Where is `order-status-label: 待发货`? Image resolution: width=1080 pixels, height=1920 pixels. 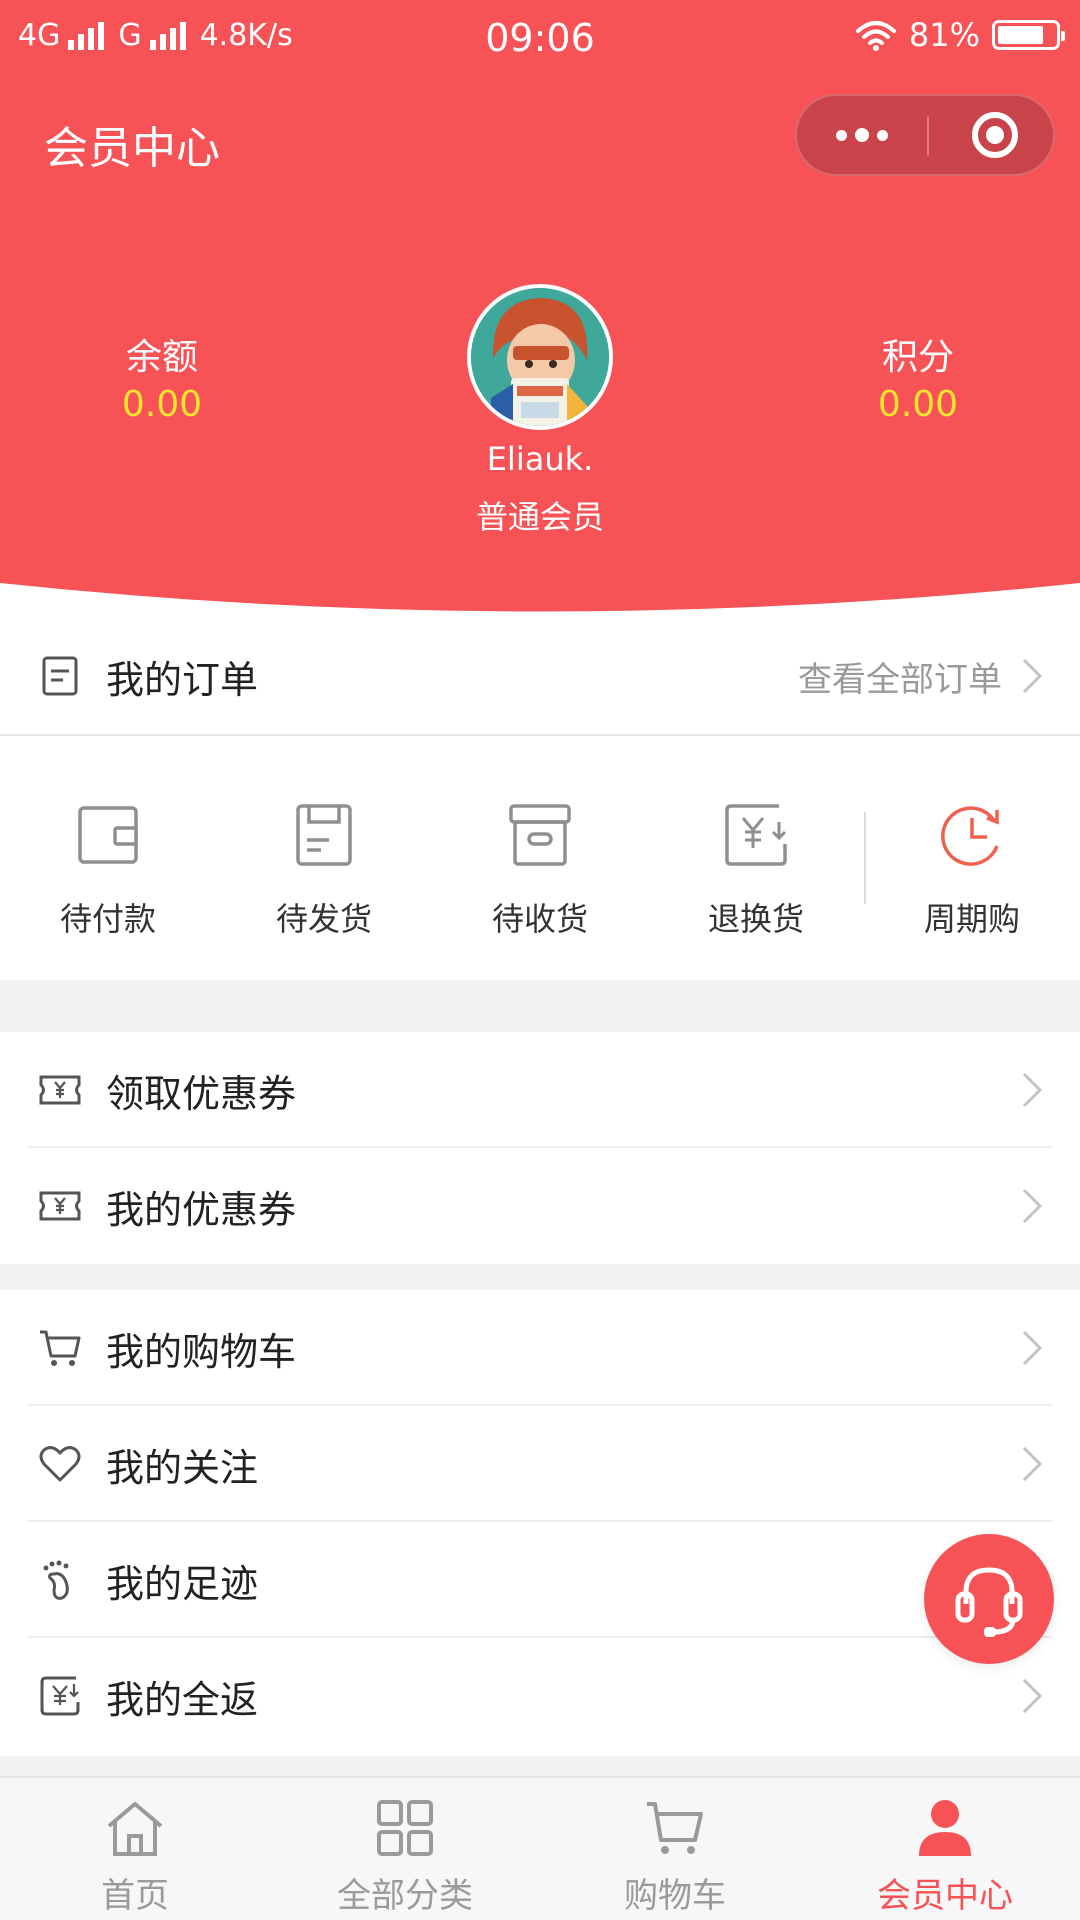
order-status-label: 待发货 is located at coordinates (323, 919).